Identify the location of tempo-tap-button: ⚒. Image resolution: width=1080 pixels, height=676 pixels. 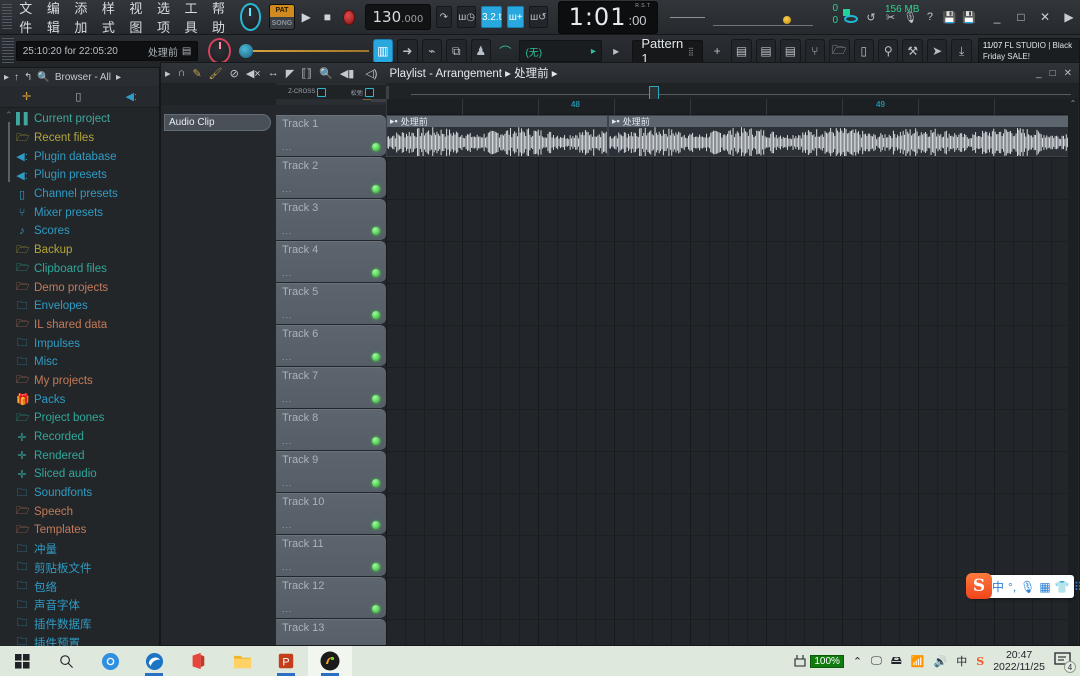
(912, 51).